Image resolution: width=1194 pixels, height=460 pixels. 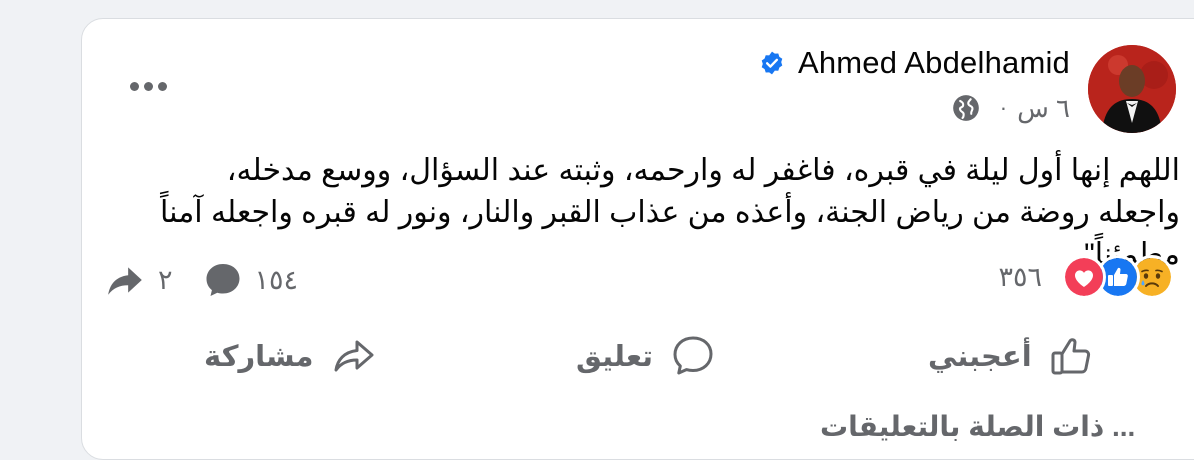 I want to click on reaction-icons, so click(x=1118, y=277).